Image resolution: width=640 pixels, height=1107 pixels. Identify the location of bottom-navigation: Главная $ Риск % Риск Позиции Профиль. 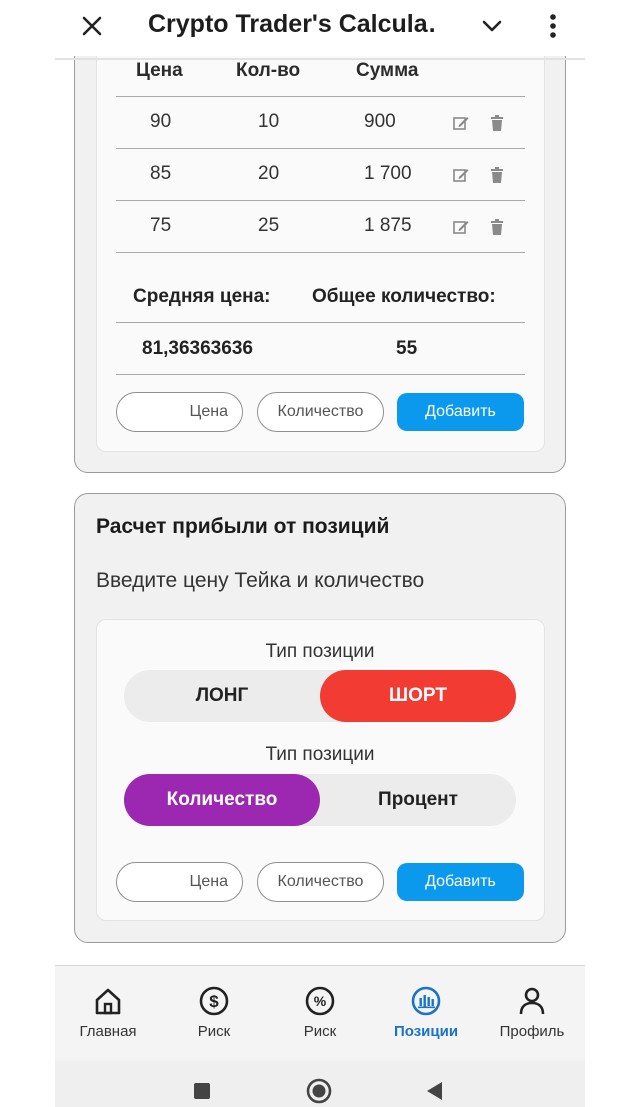
(320, 1013).